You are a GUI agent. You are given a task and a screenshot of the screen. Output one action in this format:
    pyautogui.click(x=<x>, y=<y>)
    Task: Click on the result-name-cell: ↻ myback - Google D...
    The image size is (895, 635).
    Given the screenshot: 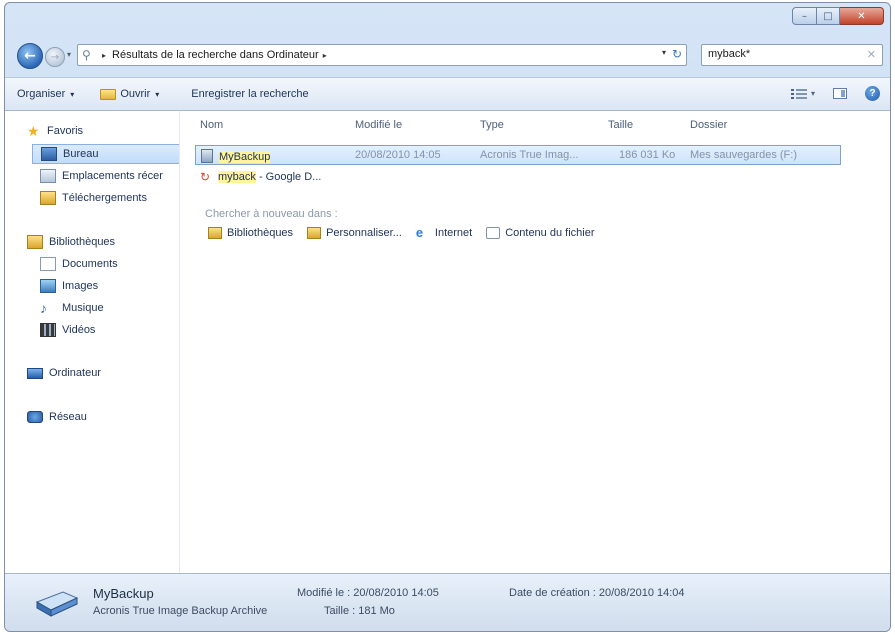 What is the action you would take?
    pyautogui.click(x=260, y=177)
    